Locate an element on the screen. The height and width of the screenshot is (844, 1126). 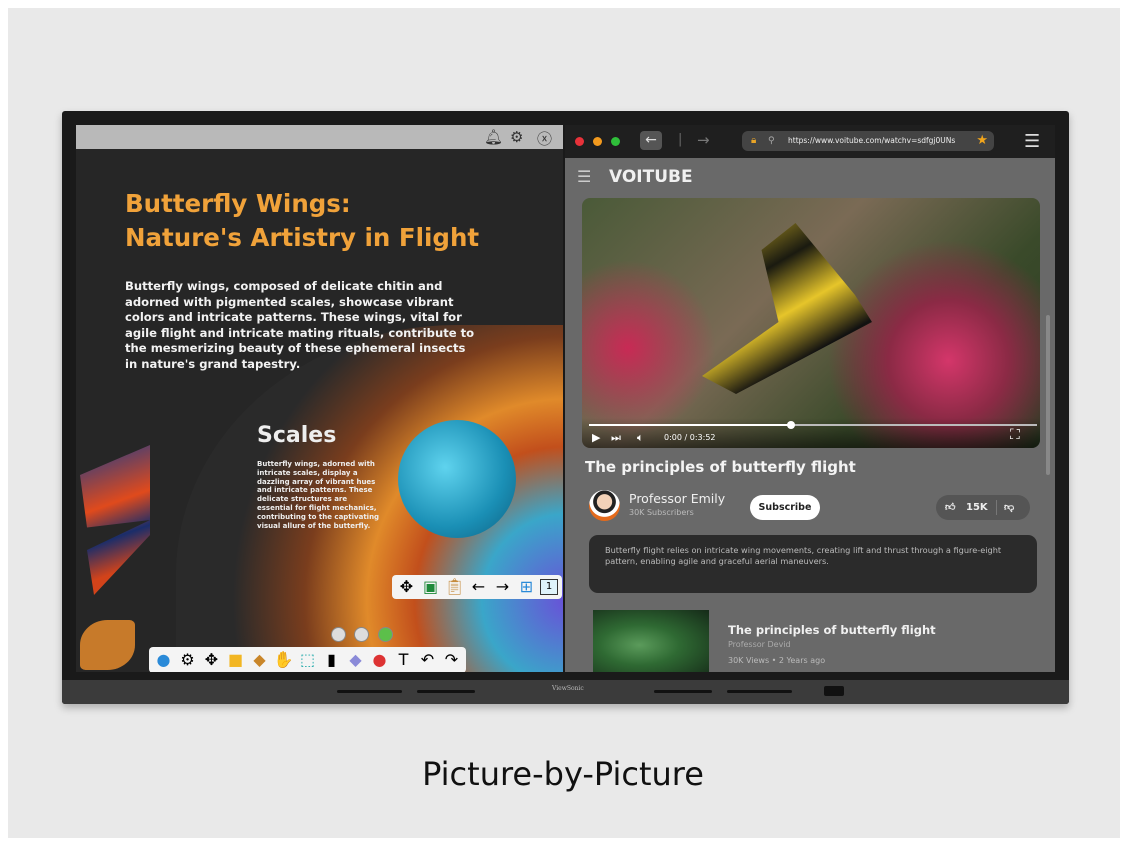
video-title: The principles of butterfly flight is located at coordinates (720, 467).